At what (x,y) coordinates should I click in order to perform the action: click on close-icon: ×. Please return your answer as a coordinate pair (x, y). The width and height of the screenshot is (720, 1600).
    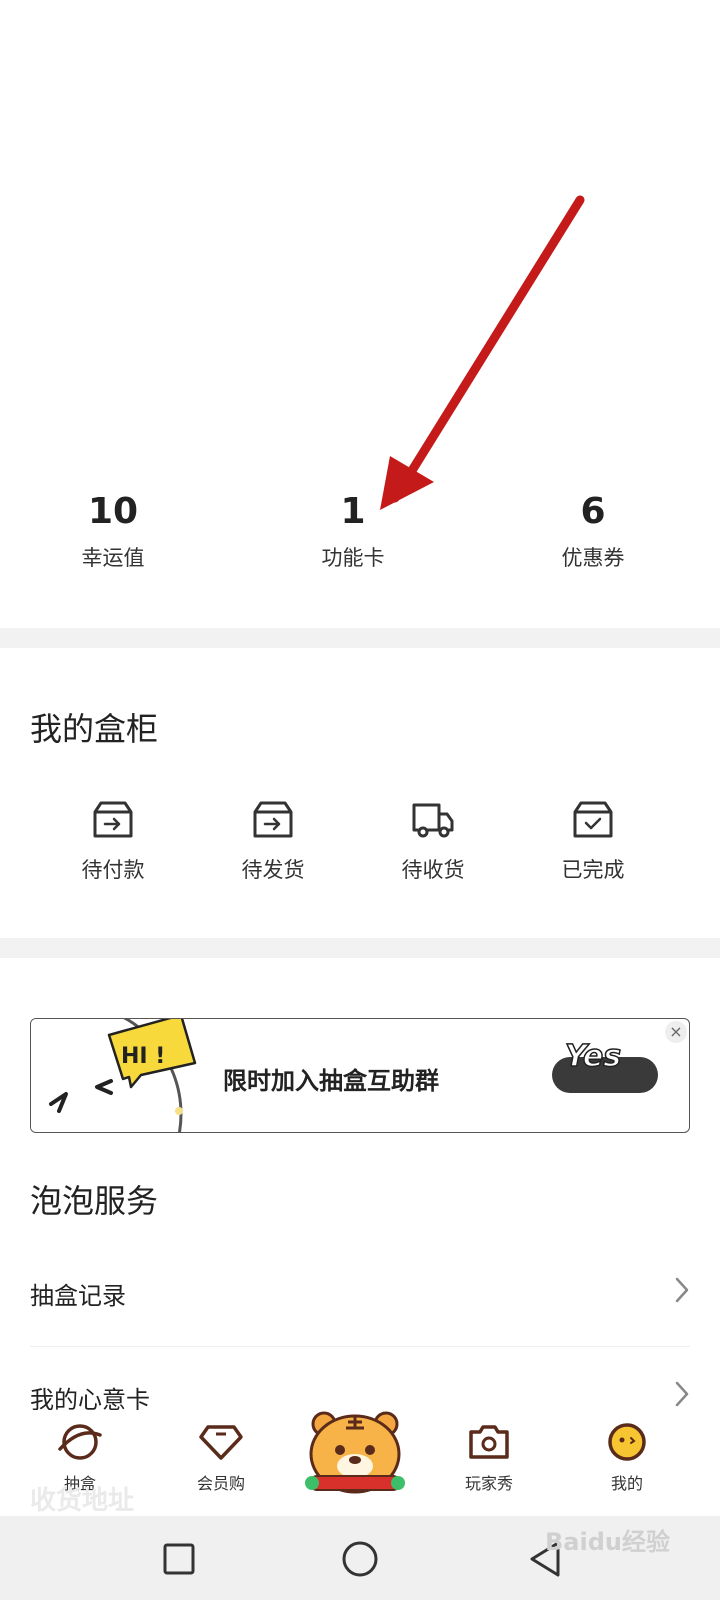
    Looking at the image, I should click on (676, 1032).